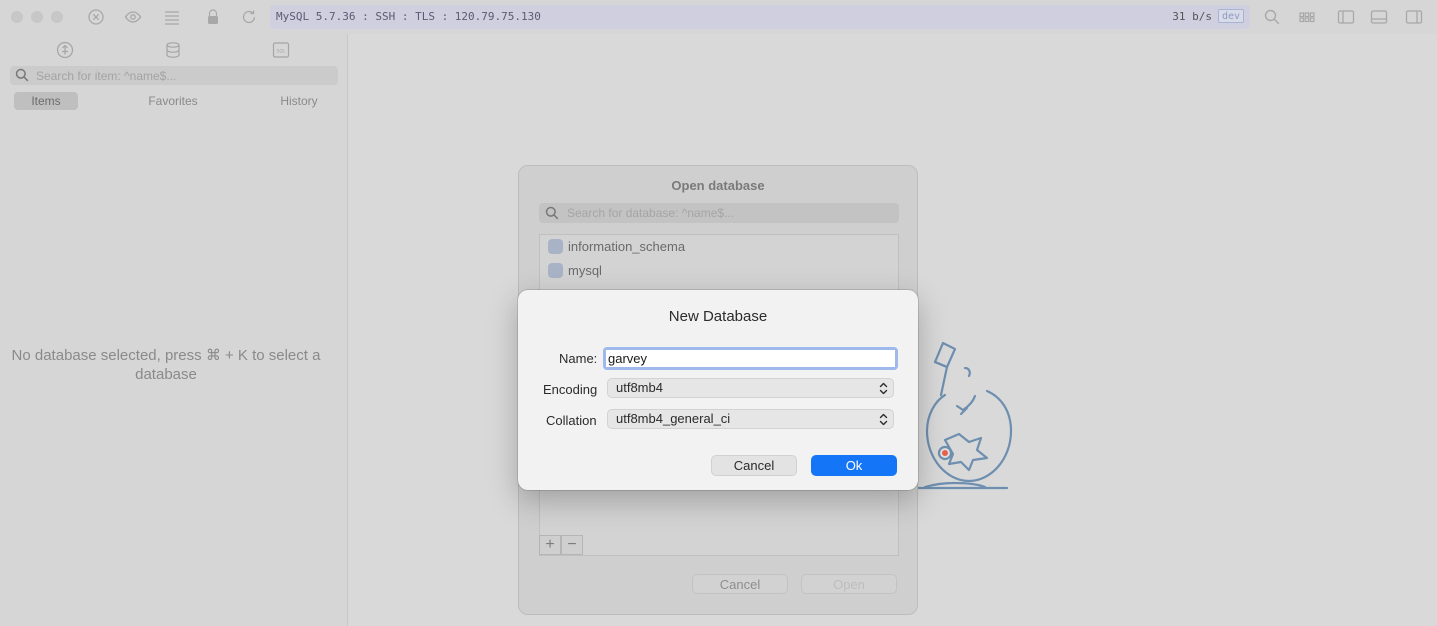 This screenshot has width=1437, height=626. I want to click on refresh-icon, so click(249, 17).